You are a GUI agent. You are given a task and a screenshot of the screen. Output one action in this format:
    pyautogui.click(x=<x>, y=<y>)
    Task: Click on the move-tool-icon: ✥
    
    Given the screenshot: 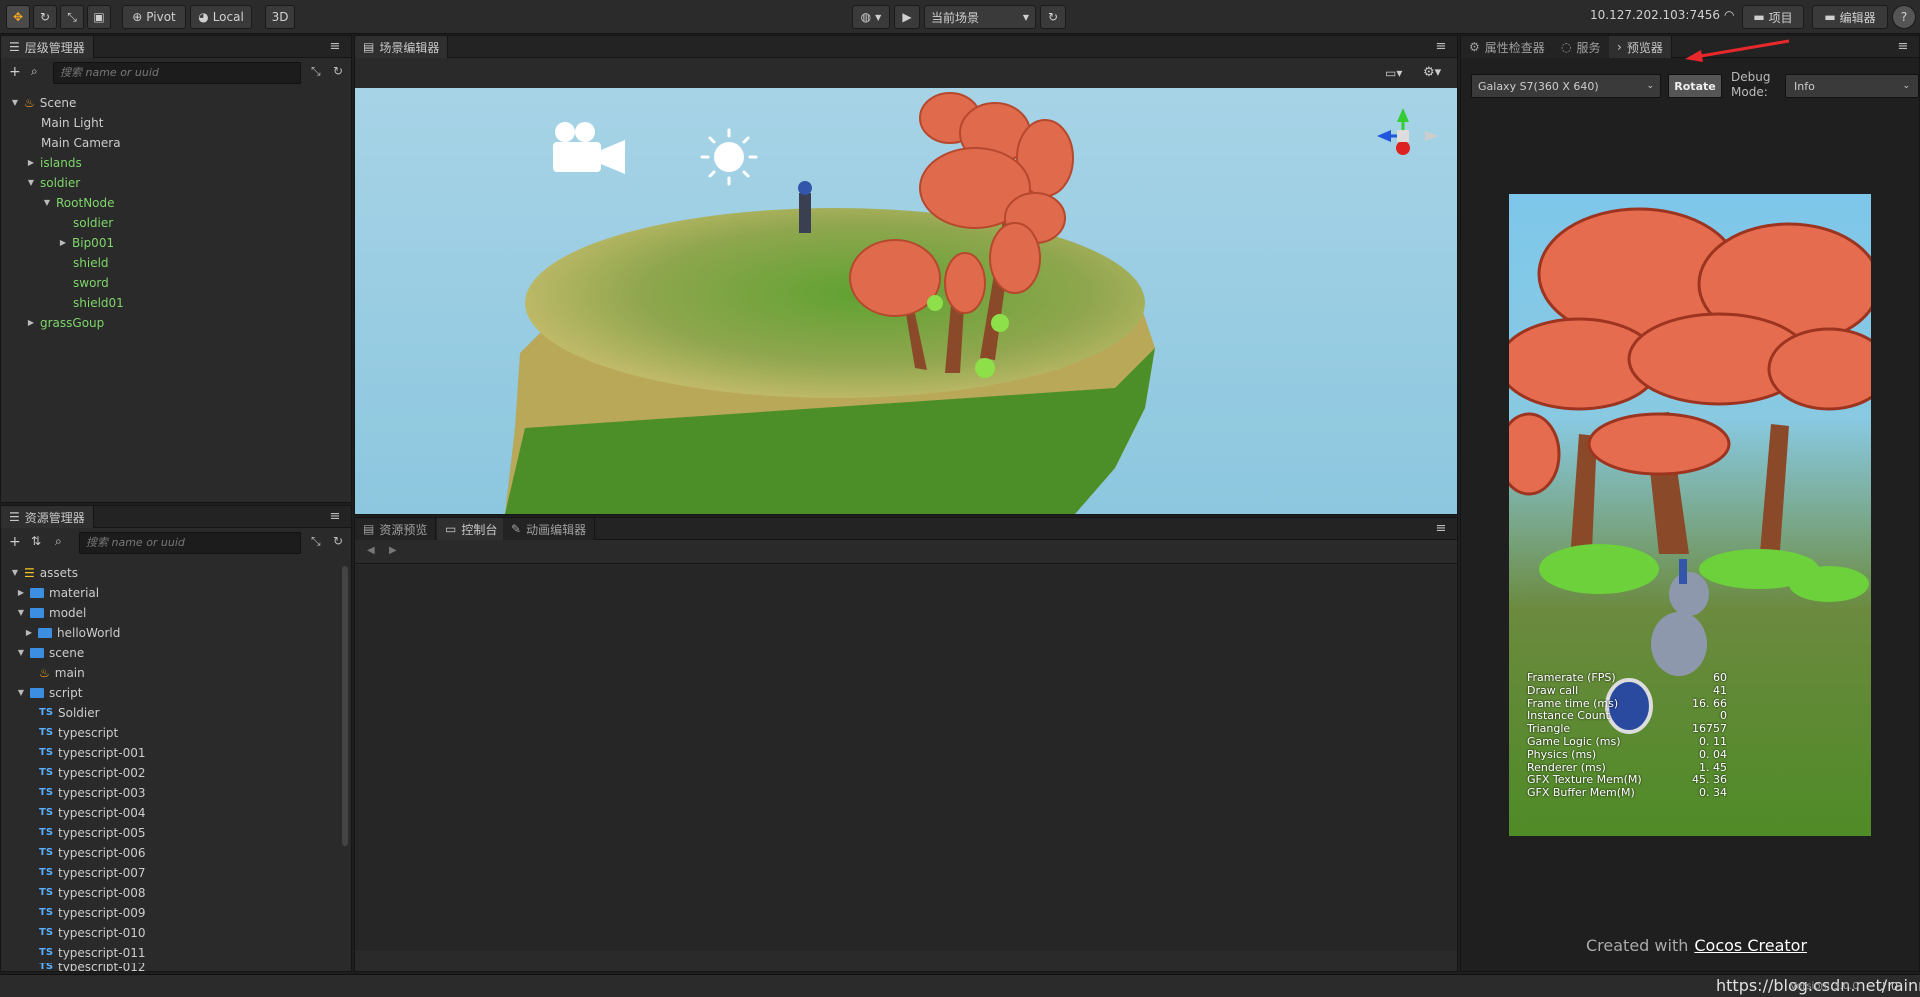 What is the action you would take?
    pyautogui.click(x=18, y=17)
    